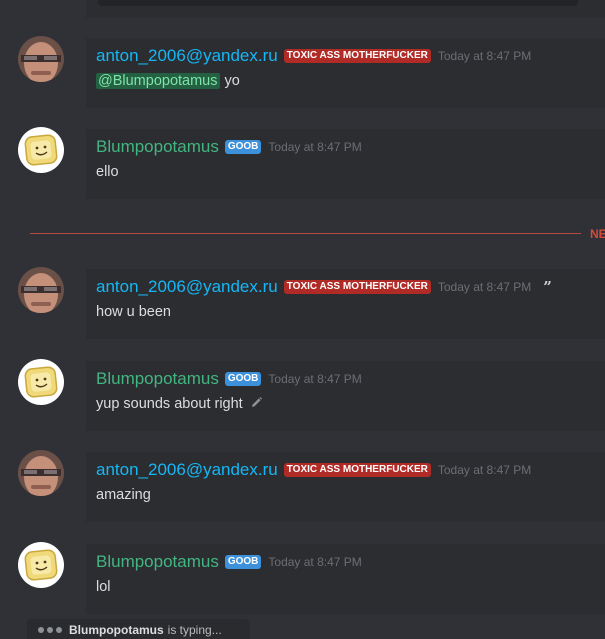  I want to click on message-text: ello, so click(107, 172).